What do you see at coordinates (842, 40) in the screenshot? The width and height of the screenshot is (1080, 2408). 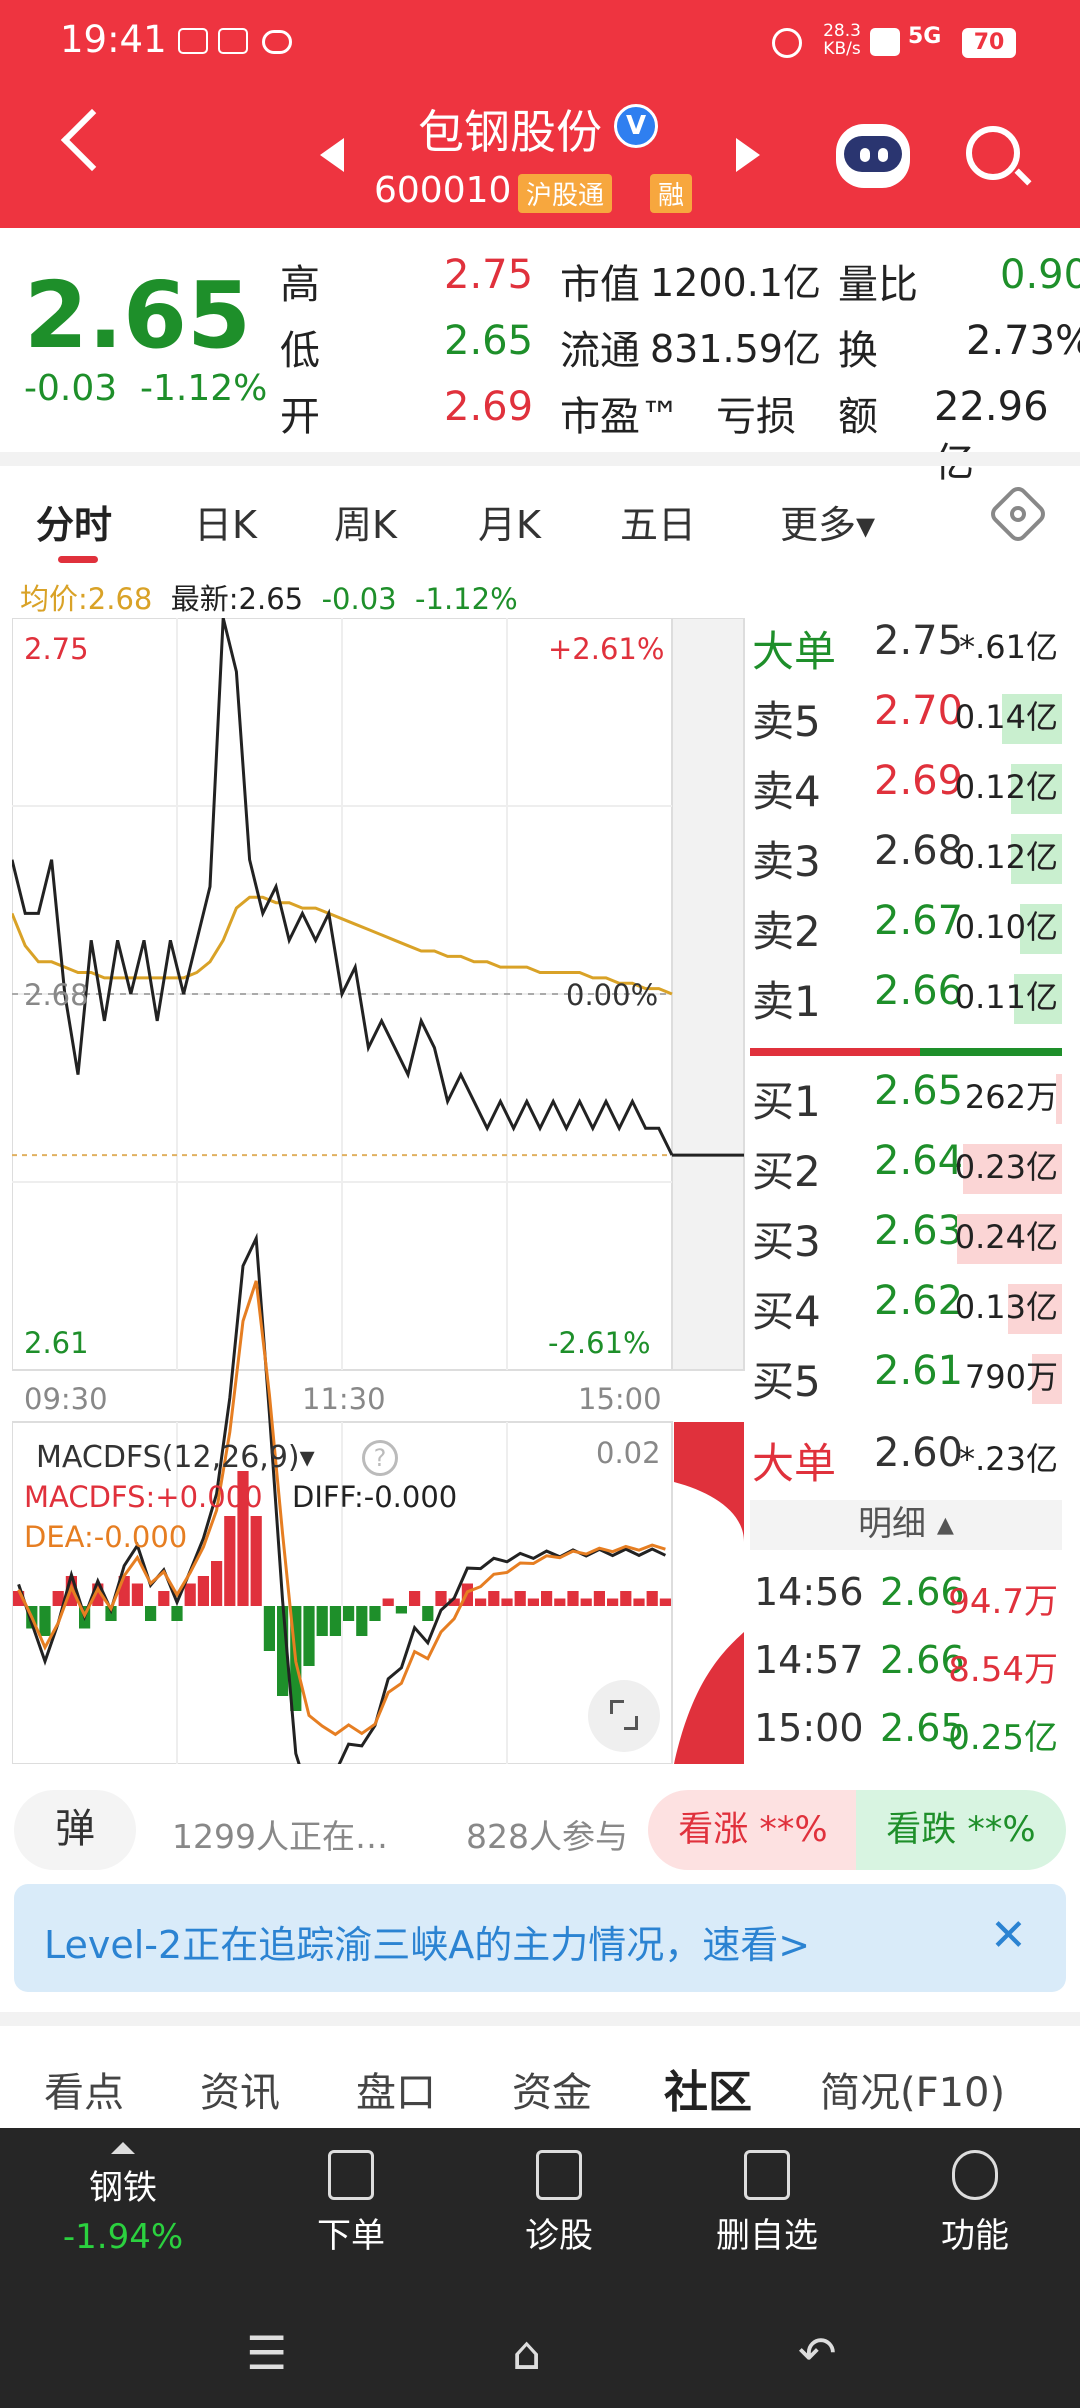 I see `net-speed: 28.3 KB/s` at bounding box center [842, 40].